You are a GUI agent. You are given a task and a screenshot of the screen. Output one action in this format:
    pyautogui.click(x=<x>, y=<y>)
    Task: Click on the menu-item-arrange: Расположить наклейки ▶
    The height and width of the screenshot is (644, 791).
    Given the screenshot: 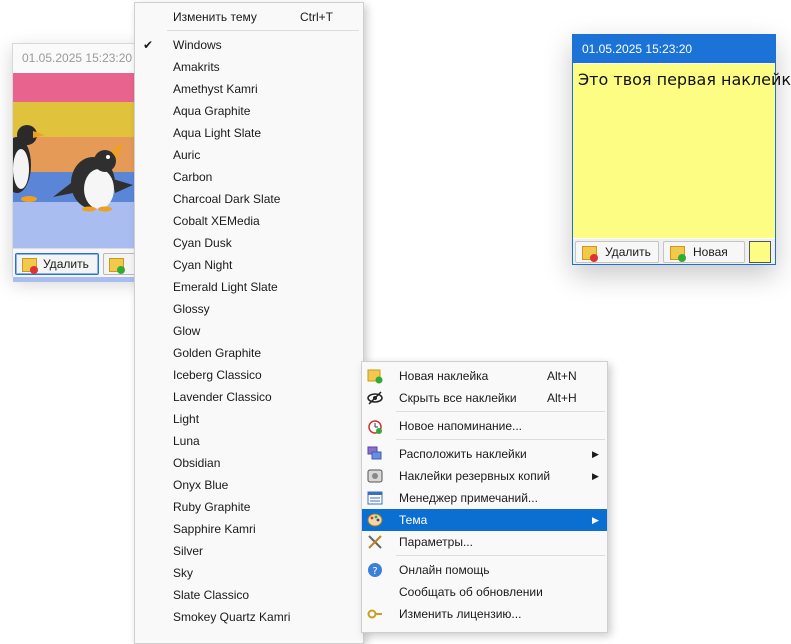 What is the action you would take?
    pyautogui.click(x=484, y=454)
    